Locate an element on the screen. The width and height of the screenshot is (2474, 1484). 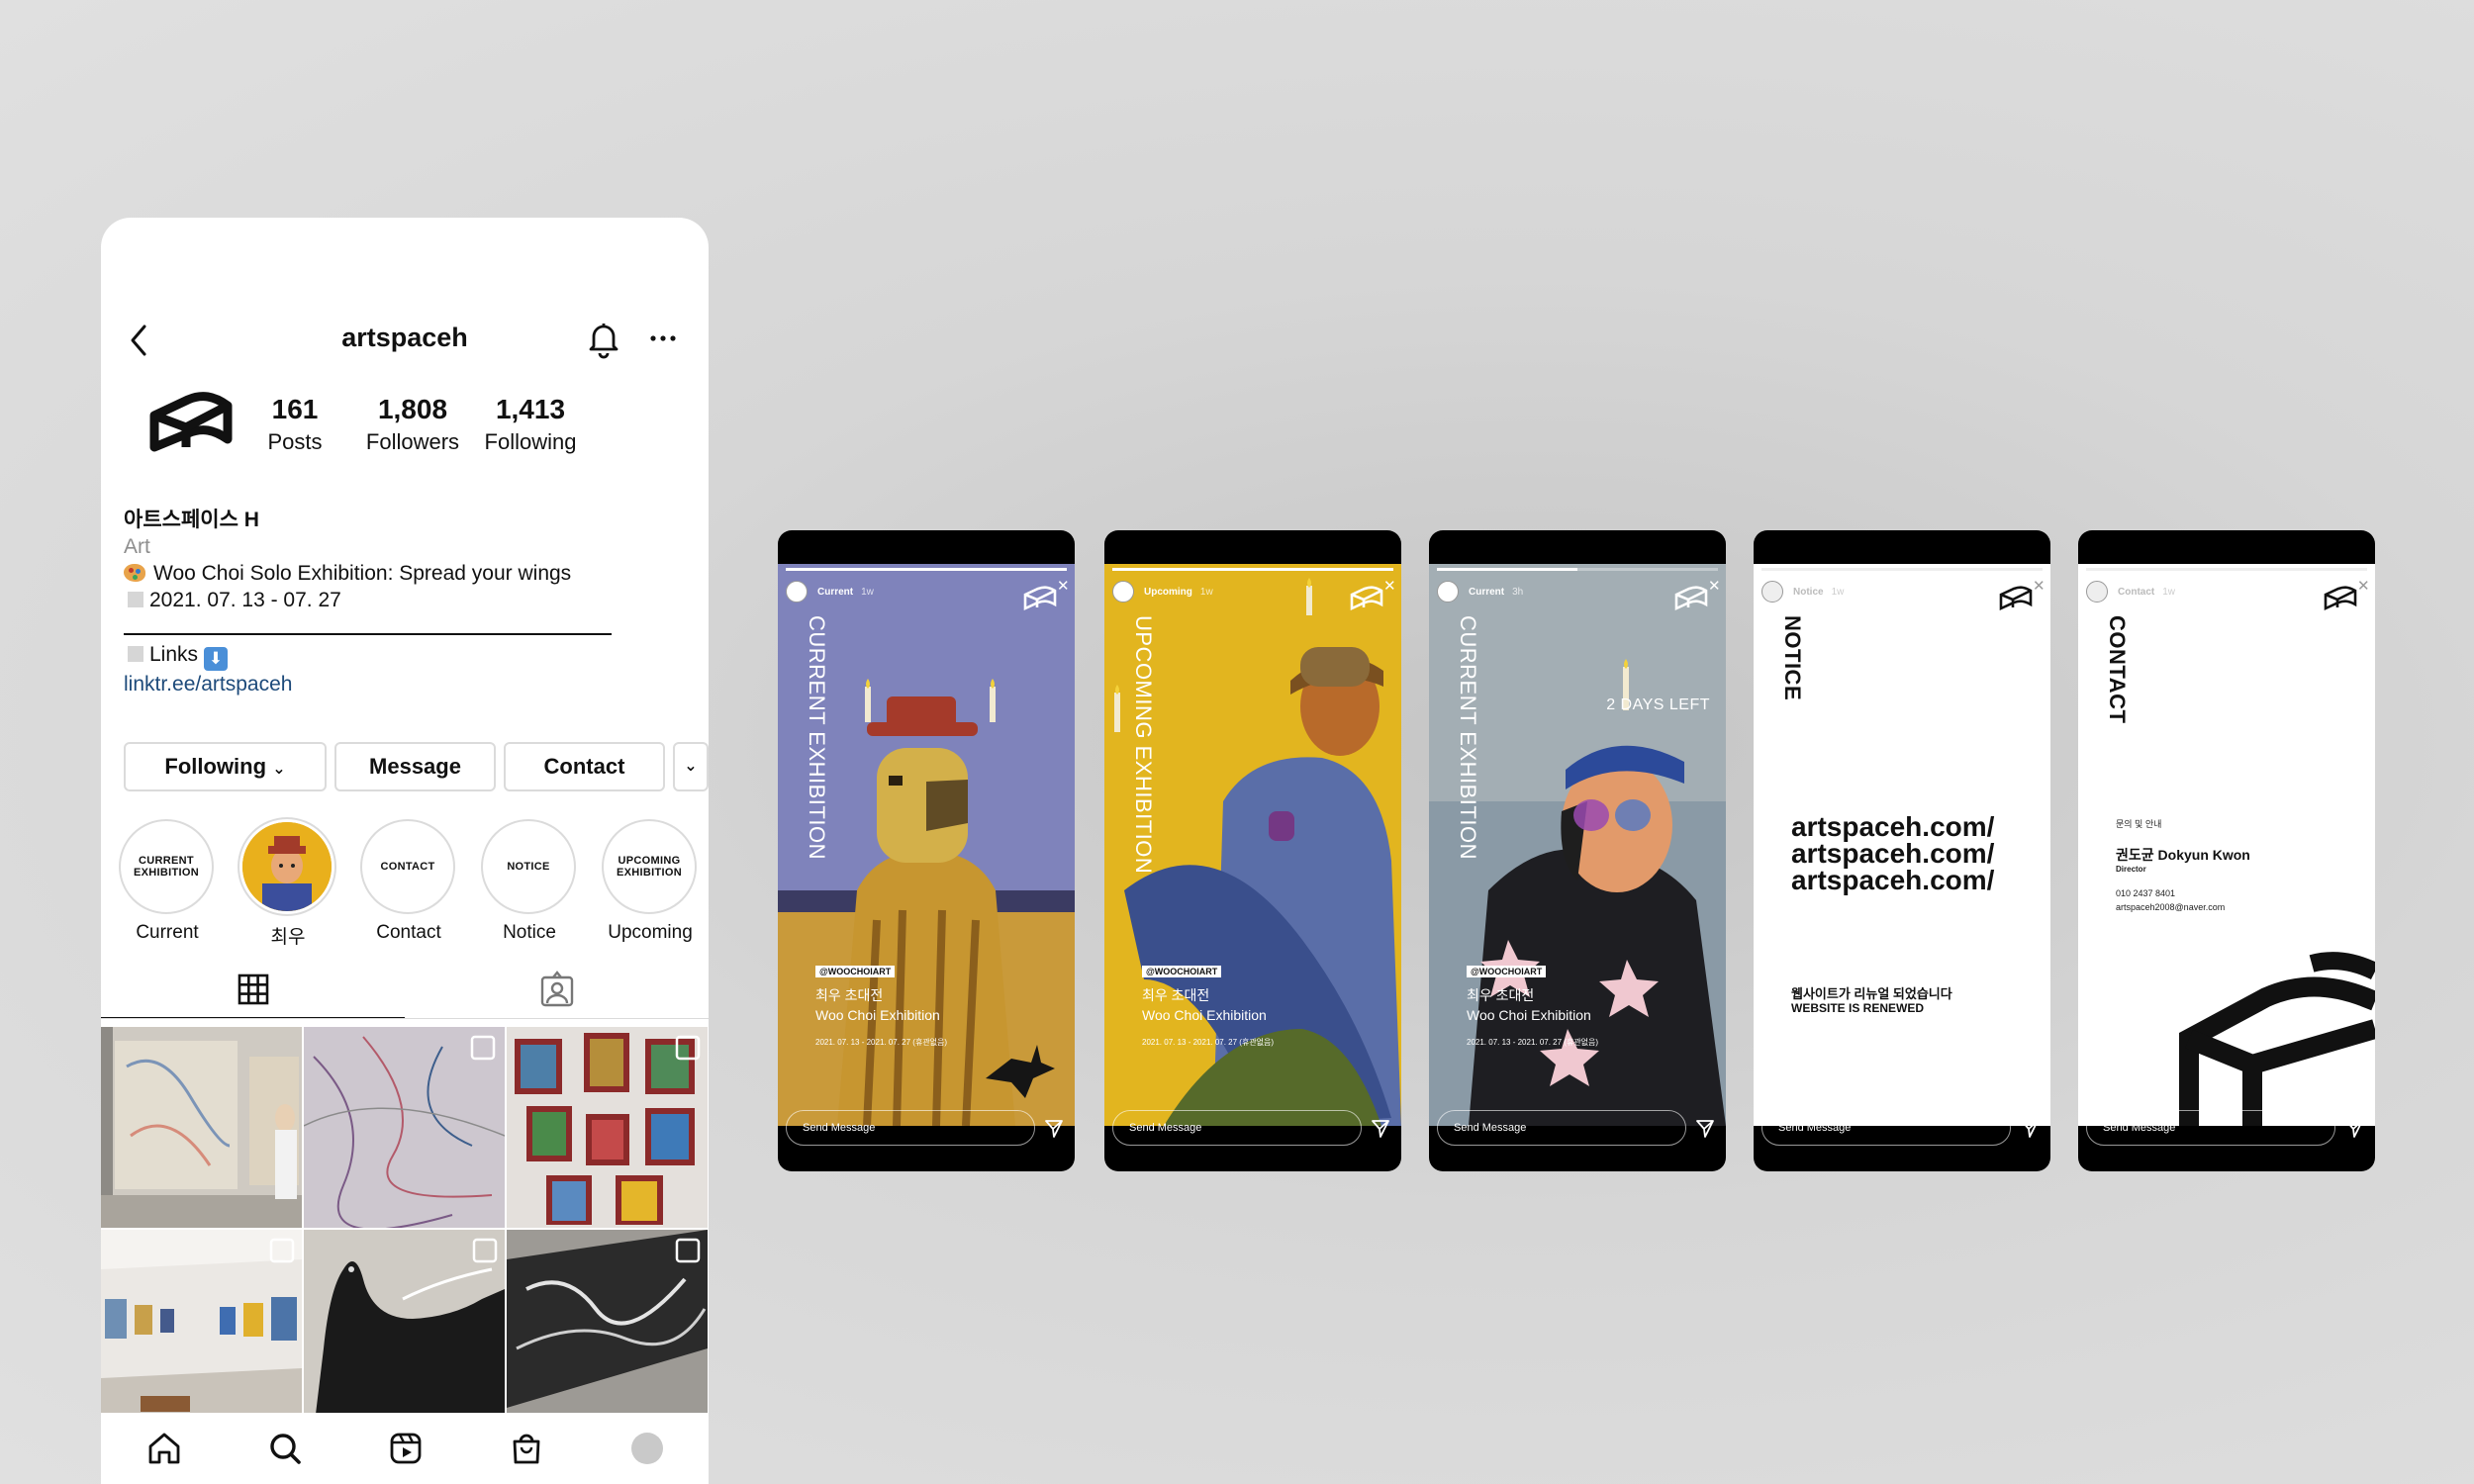
story-header: Contact 1w is located at coordinates (2130, 591).